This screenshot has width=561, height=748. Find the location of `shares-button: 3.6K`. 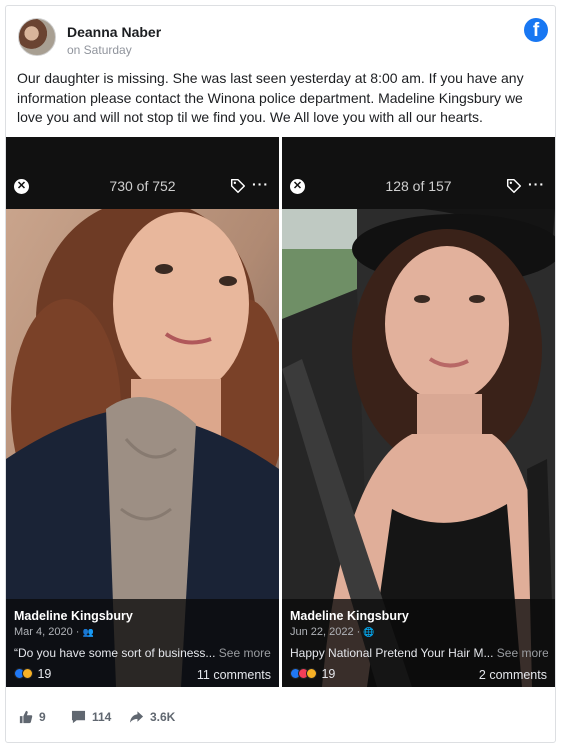

shares-button: 3.6K is located at coordinates (152, 717).